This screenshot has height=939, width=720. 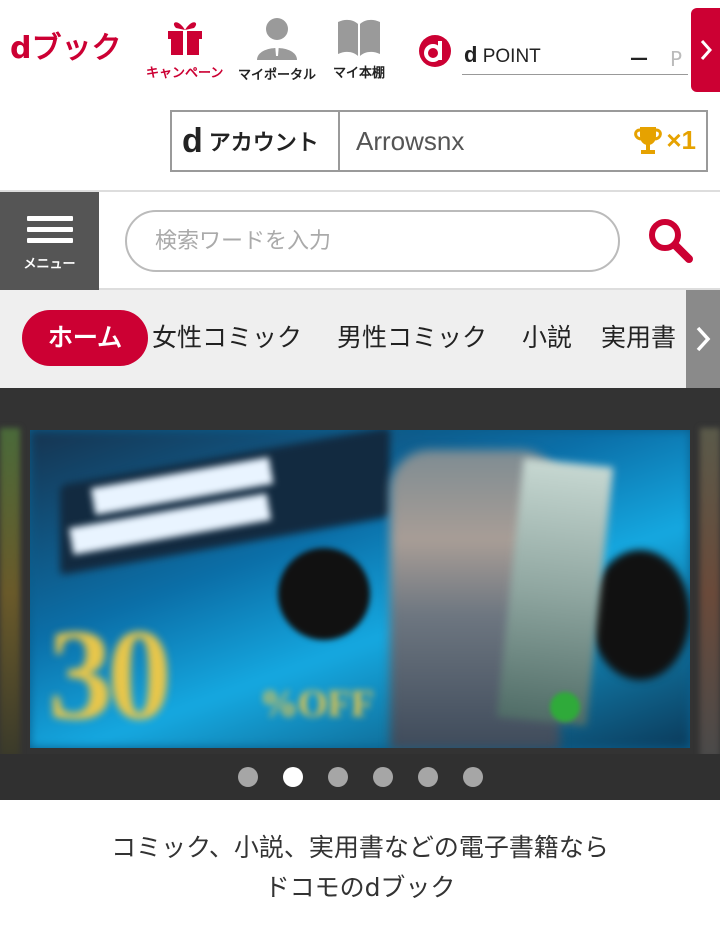 I want to click on dpoint-label-text: POINT, so click(x=511, y=56).